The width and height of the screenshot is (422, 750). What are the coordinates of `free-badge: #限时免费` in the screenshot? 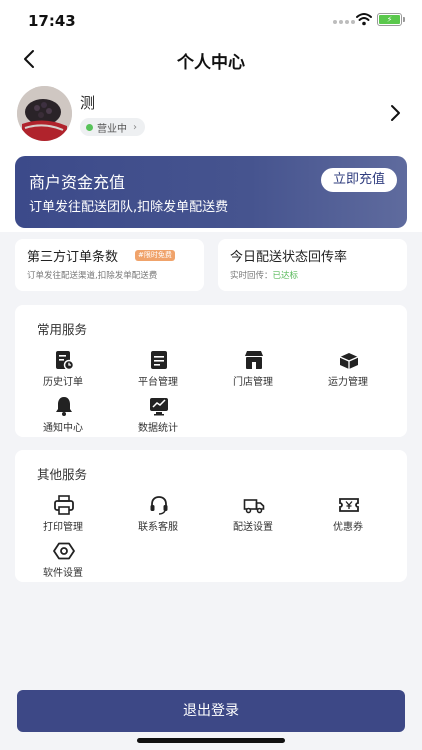 It's located at (155, 255).